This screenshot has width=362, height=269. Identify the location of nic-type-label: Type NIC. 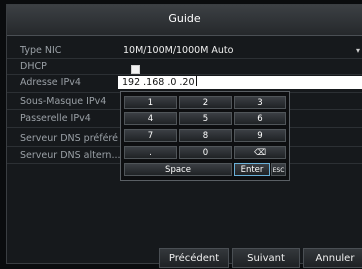
(41, 50).